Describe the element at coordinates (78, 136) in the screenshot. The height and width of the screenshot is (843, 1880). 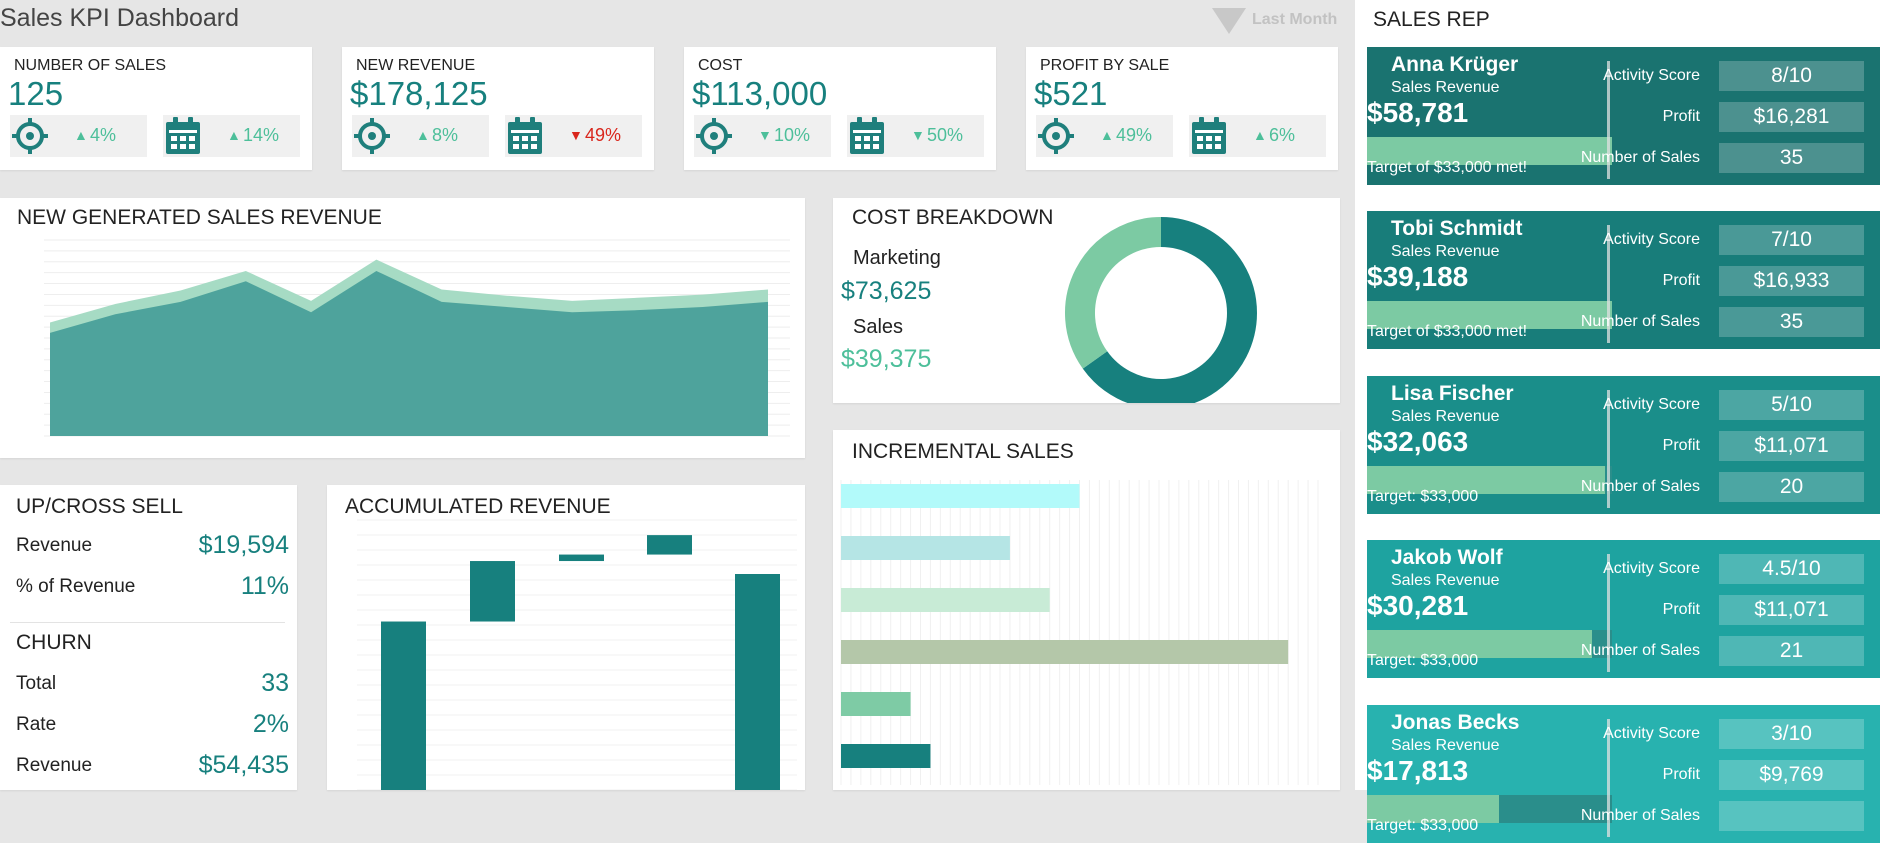
I see `kpi-target-compare: ▲ 4%` at that location.